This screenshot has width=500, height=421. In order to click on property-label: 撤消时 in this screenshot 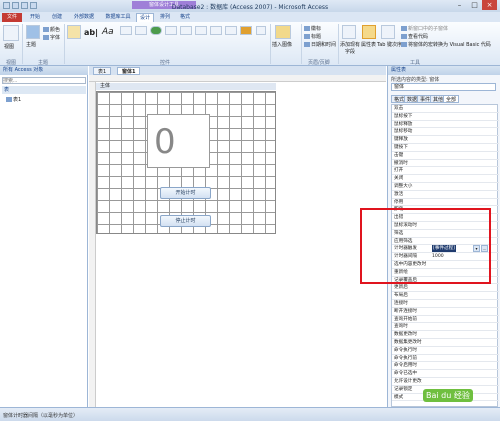, I will do `click(401, 163)`.